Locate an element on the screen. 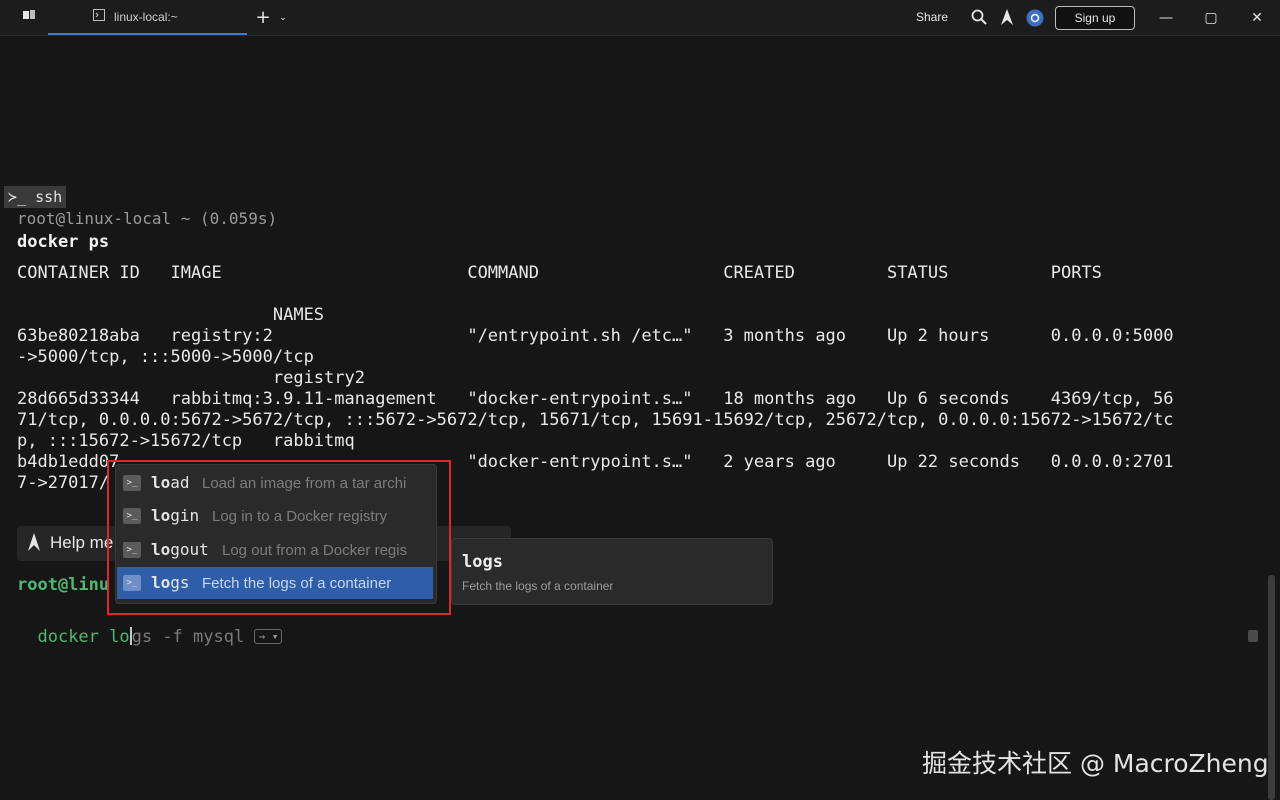 Image resolution: width=1280 pixels, height=800 pixels. accept-suggestion-hint: → ▾ is located at coordinates (268, 636).